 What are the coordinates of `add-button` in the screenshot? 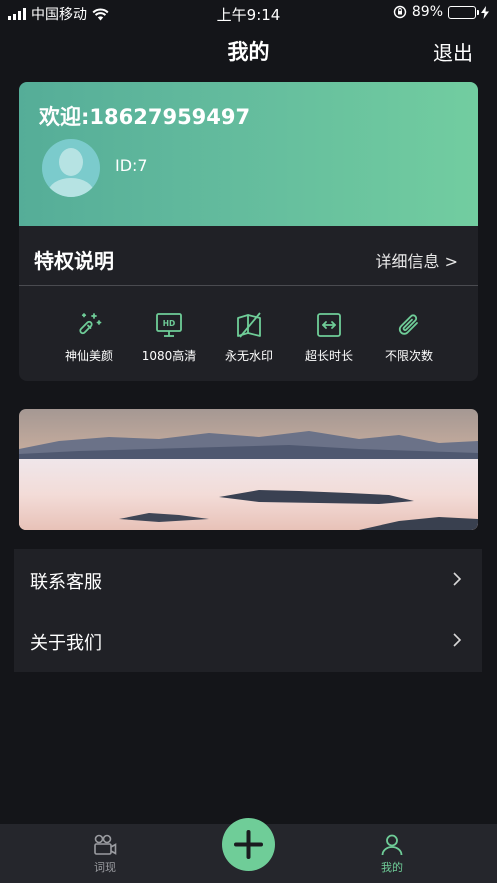 It's located at (248, 844).